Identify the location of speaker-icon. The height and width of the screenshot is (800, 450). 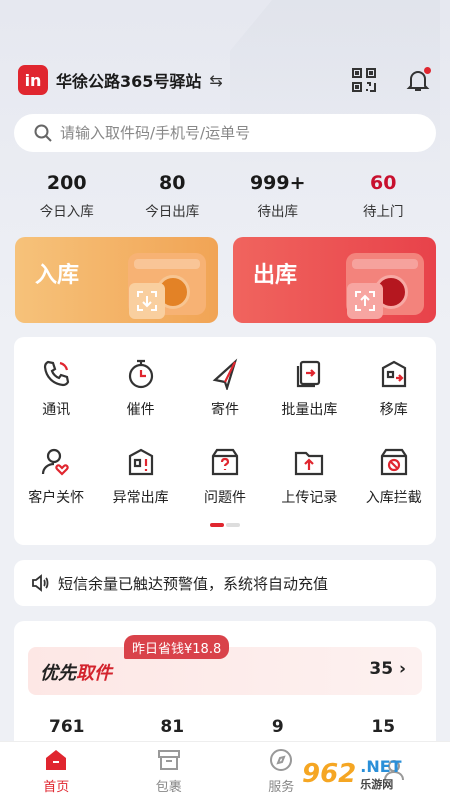
(40, 583).